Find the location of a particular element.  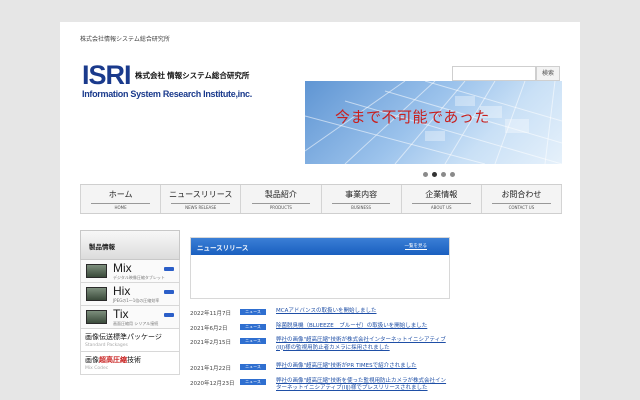

product-desc: 画面圧縮用 シリアル接続 is located at coordinates (136, 323).